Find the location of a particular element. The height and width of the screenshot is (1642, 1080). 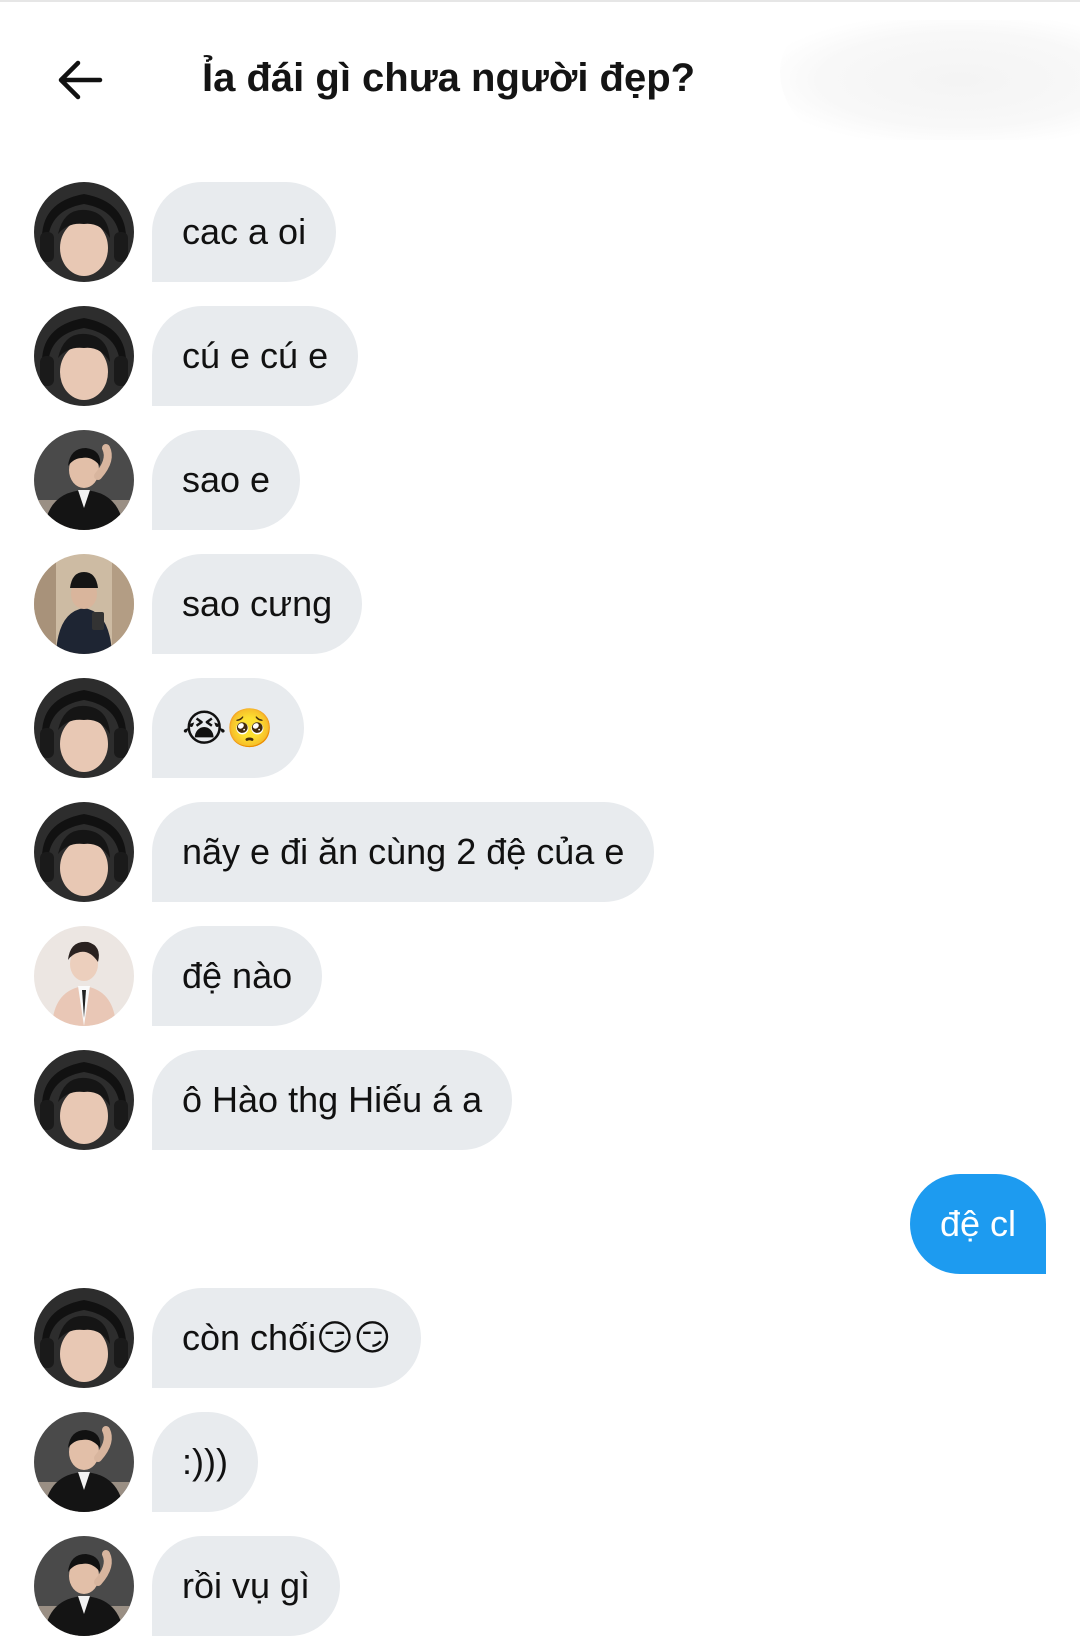

conversation-title: Ỉa đái gì chưa người đẹp? is located at coordinates (449, 78).